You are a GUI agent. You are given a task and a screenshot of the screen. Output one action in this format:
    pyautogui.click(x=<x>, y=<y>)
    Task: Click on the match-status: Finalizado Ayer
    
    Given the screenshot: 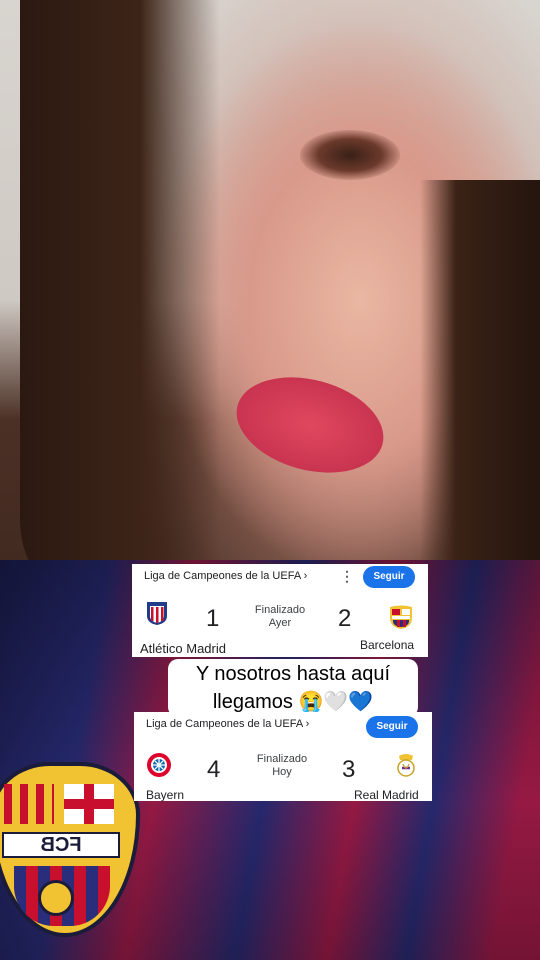 What is the action you would take?
    pyautogui.click(x=280, y=617)
    